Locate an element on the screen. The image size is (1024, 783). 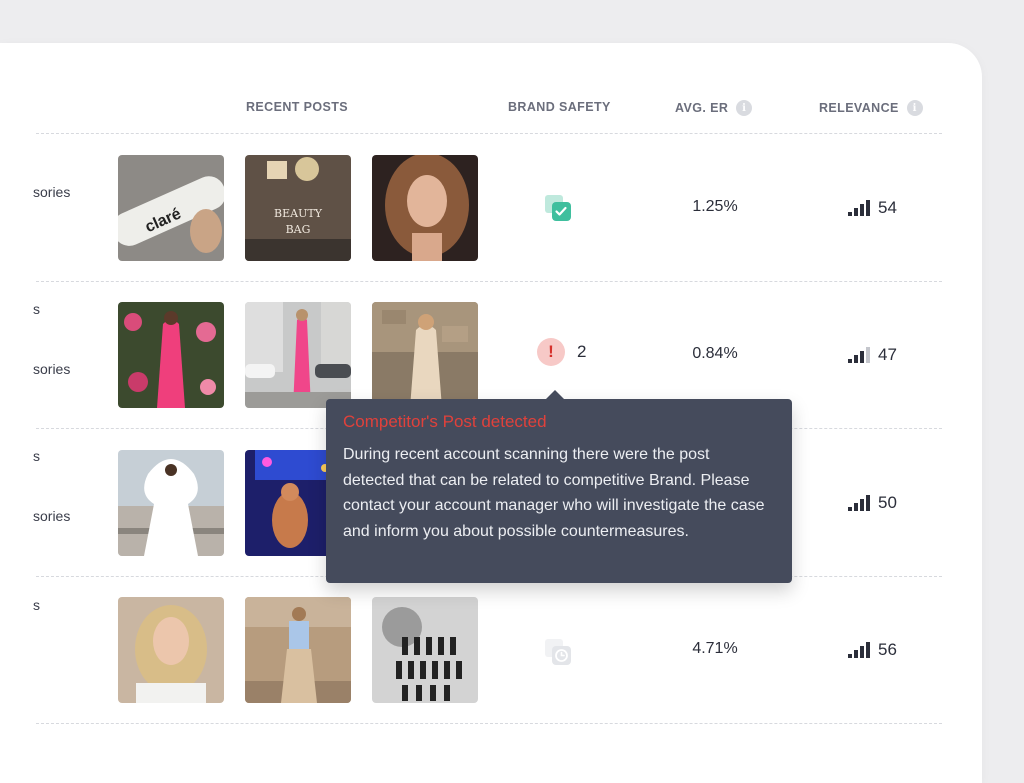
relevance-score: 50 is located at coordinates (872, 503).